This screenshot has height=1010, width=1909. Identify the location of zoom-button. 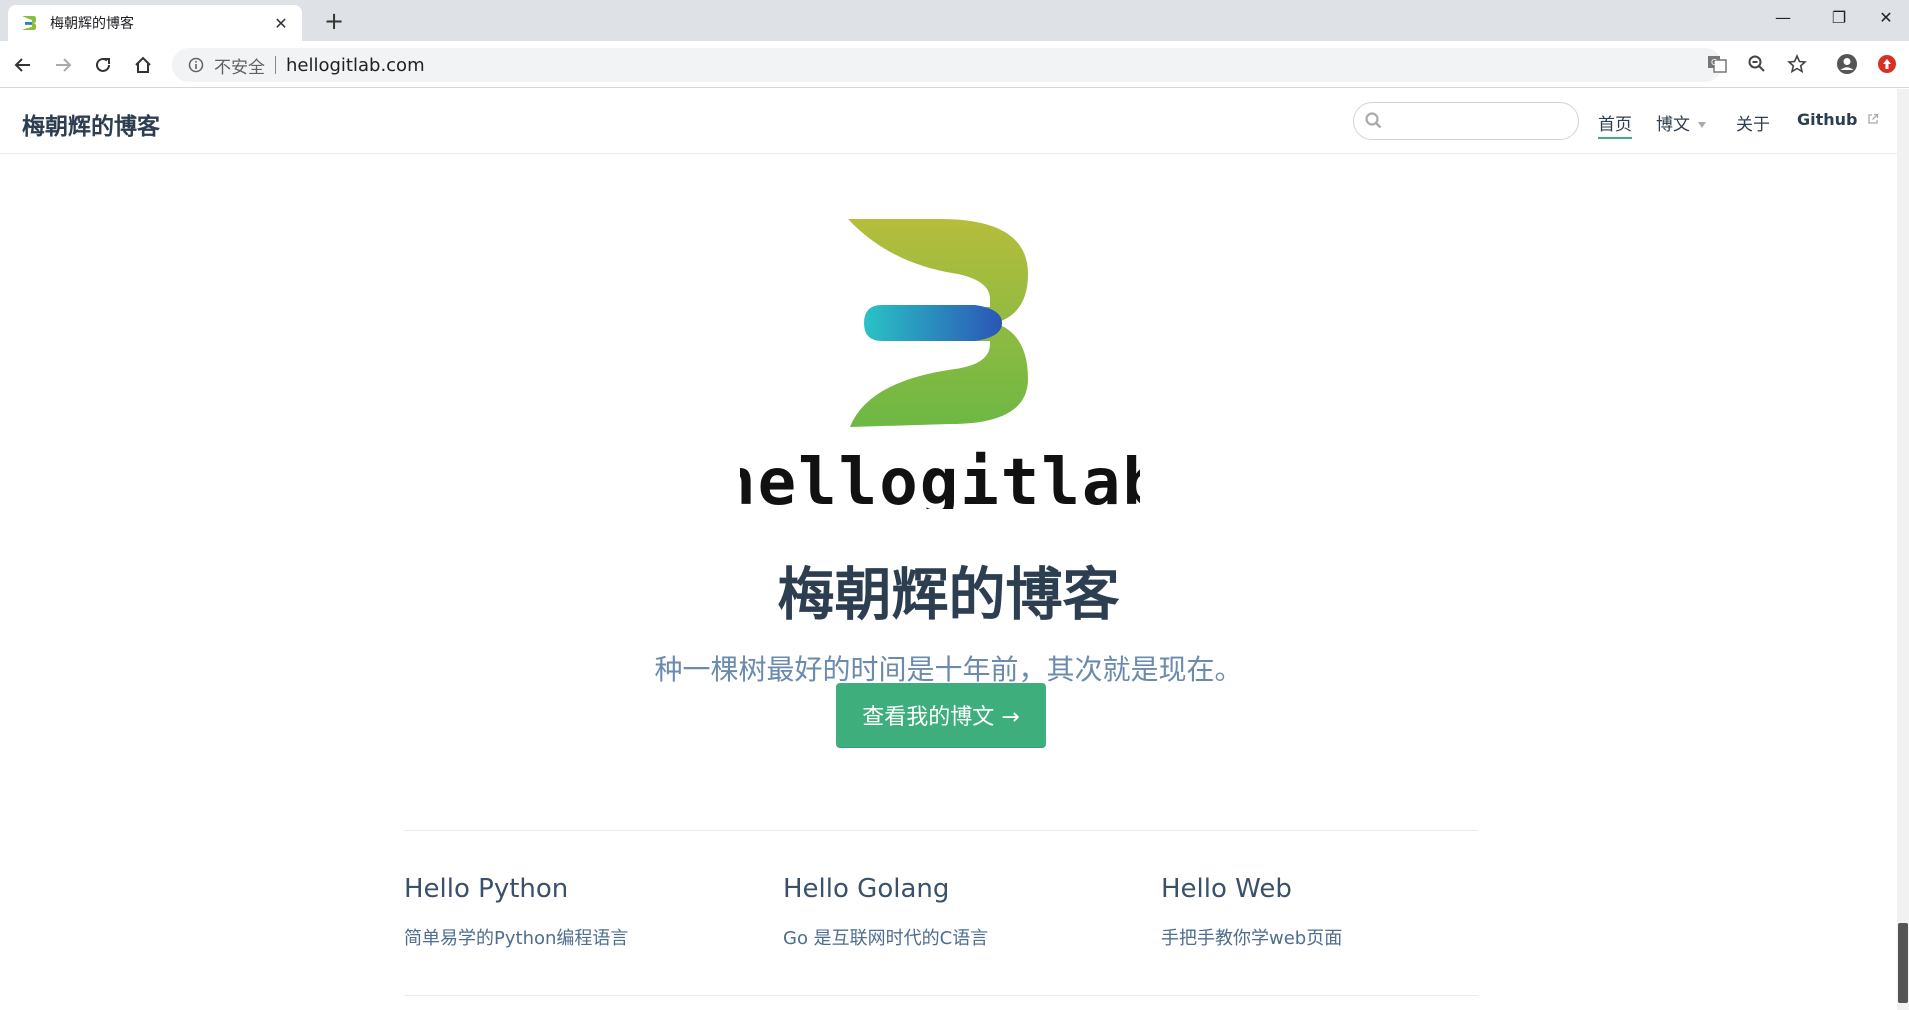
(1757, 64).